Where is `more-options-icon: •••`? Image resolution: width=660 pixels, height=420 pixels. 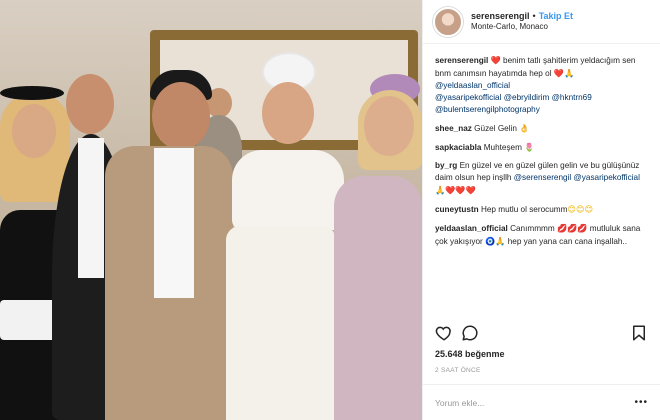
more-options-icon: ••• is located at coordinates (641, 402).